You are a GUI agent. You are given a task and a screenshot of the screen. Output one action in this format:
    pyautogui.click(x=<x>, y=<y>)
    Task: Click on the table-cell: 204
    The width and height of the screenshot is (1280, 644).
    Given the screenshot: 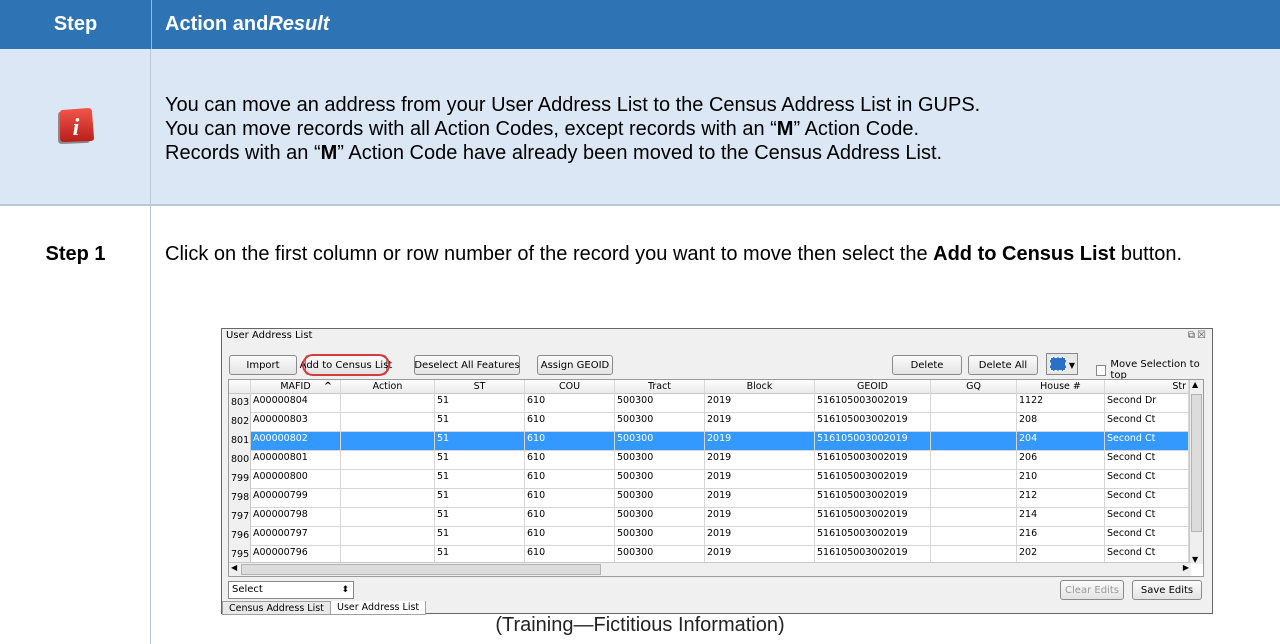 What is the action you would take?
    pyautogui.click(x=1061, y=441)
    